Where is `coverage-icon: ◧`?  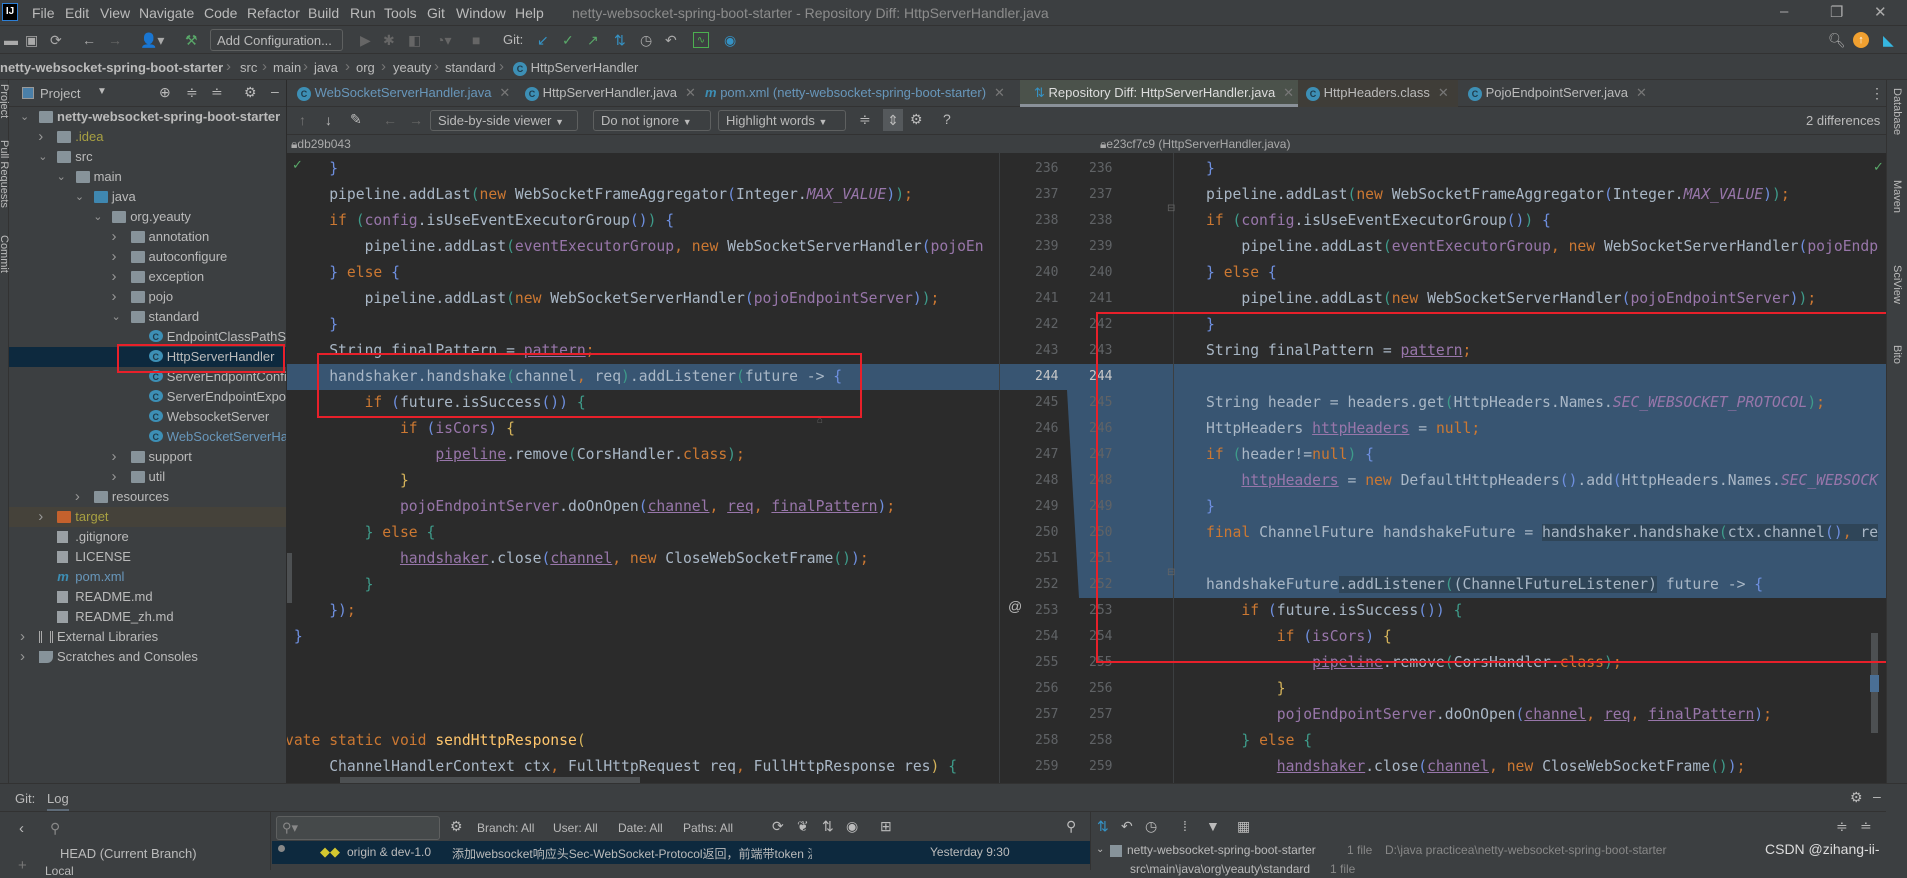
coverage-icon: ◧ is located at coordinates (414, 40).